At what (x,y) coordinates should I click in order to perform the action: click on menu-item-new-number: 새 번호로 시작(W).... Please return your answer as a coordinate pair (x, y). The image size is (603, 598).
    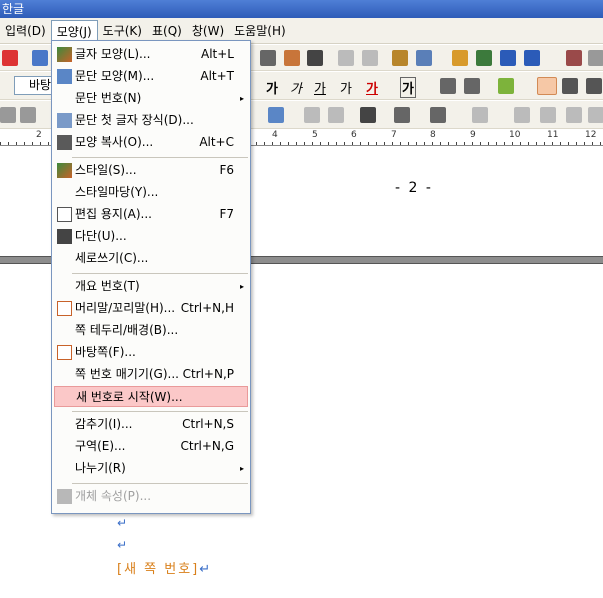
    Looking at the image, I should click on (151, 396).